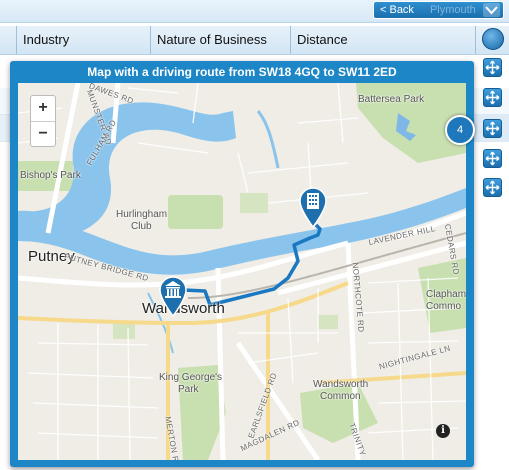 The height and width of the screenshot is (470, 509). Describe the element at coordinates (383, 40) in the screenshot. I see `column-header-distance: Distance` at that location.